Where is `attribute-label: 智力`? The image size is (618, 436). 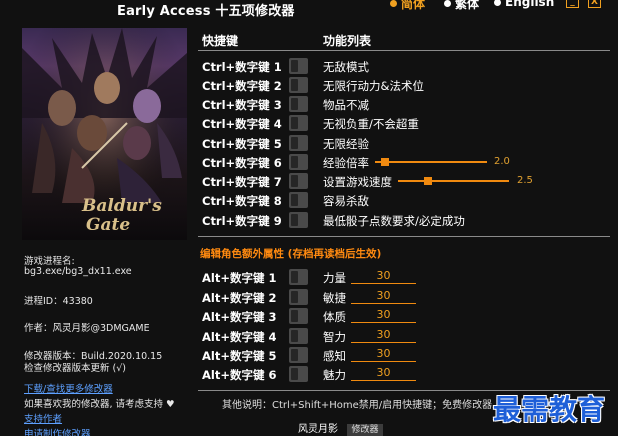 attribute-label: 智力 is located at coordinates (334, 337).